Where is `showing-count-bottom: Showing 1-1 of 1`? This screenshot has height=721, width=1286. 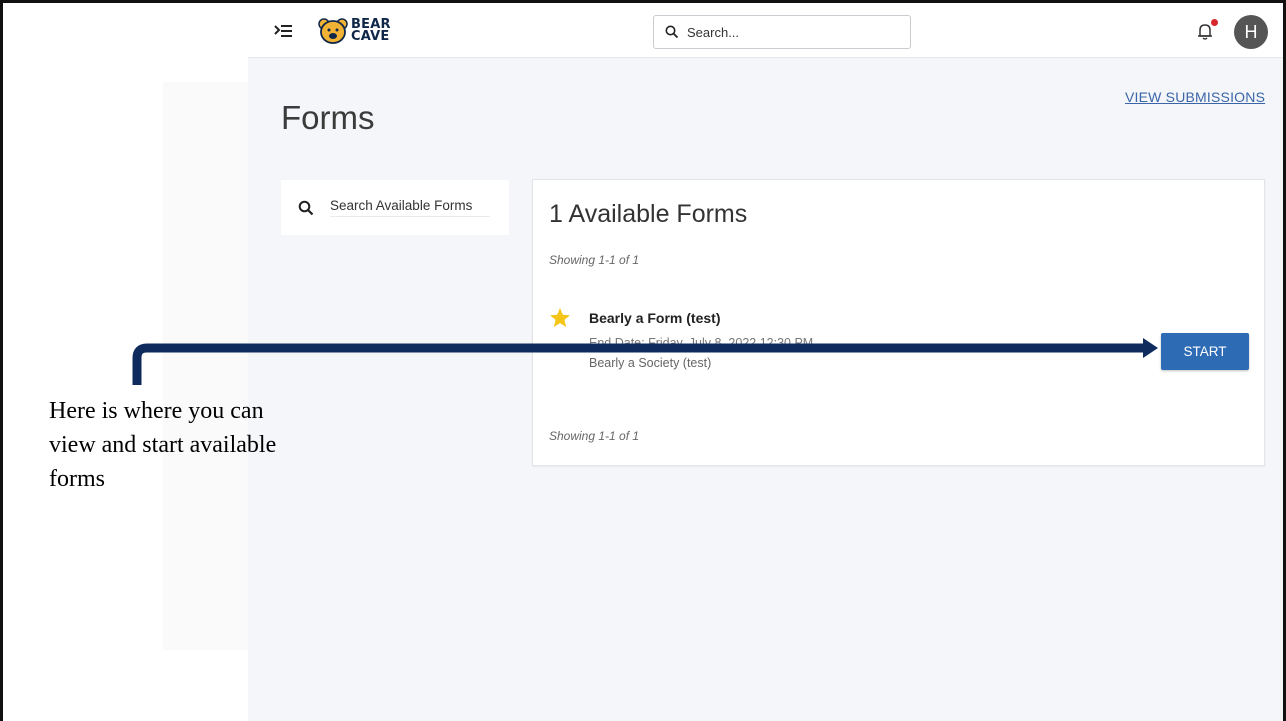 showing-count-bottom: Showing 1-1 of 1 is located at coordinates (594, 436).